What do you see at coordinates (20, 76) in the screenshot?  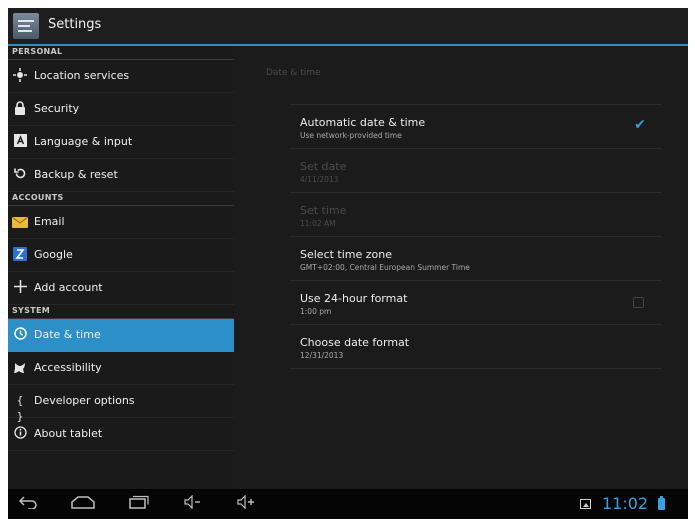 I see `location-icon` at bounding box center [20, 76].